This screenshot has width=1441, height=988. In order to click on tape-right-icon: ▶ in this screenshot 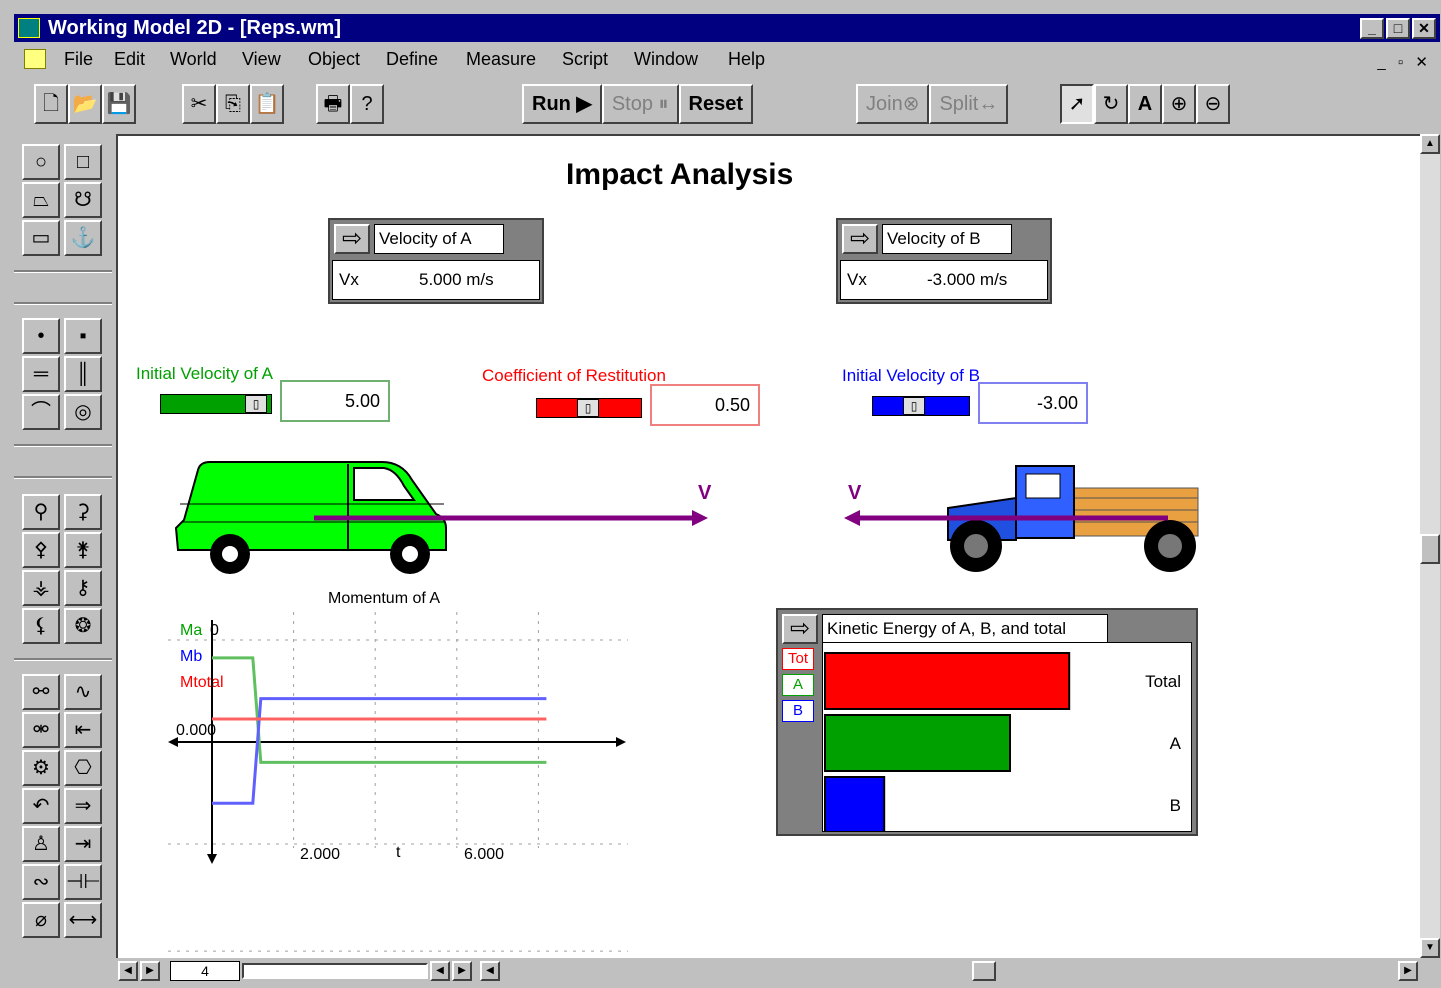, I will do `click(462, 971)`.